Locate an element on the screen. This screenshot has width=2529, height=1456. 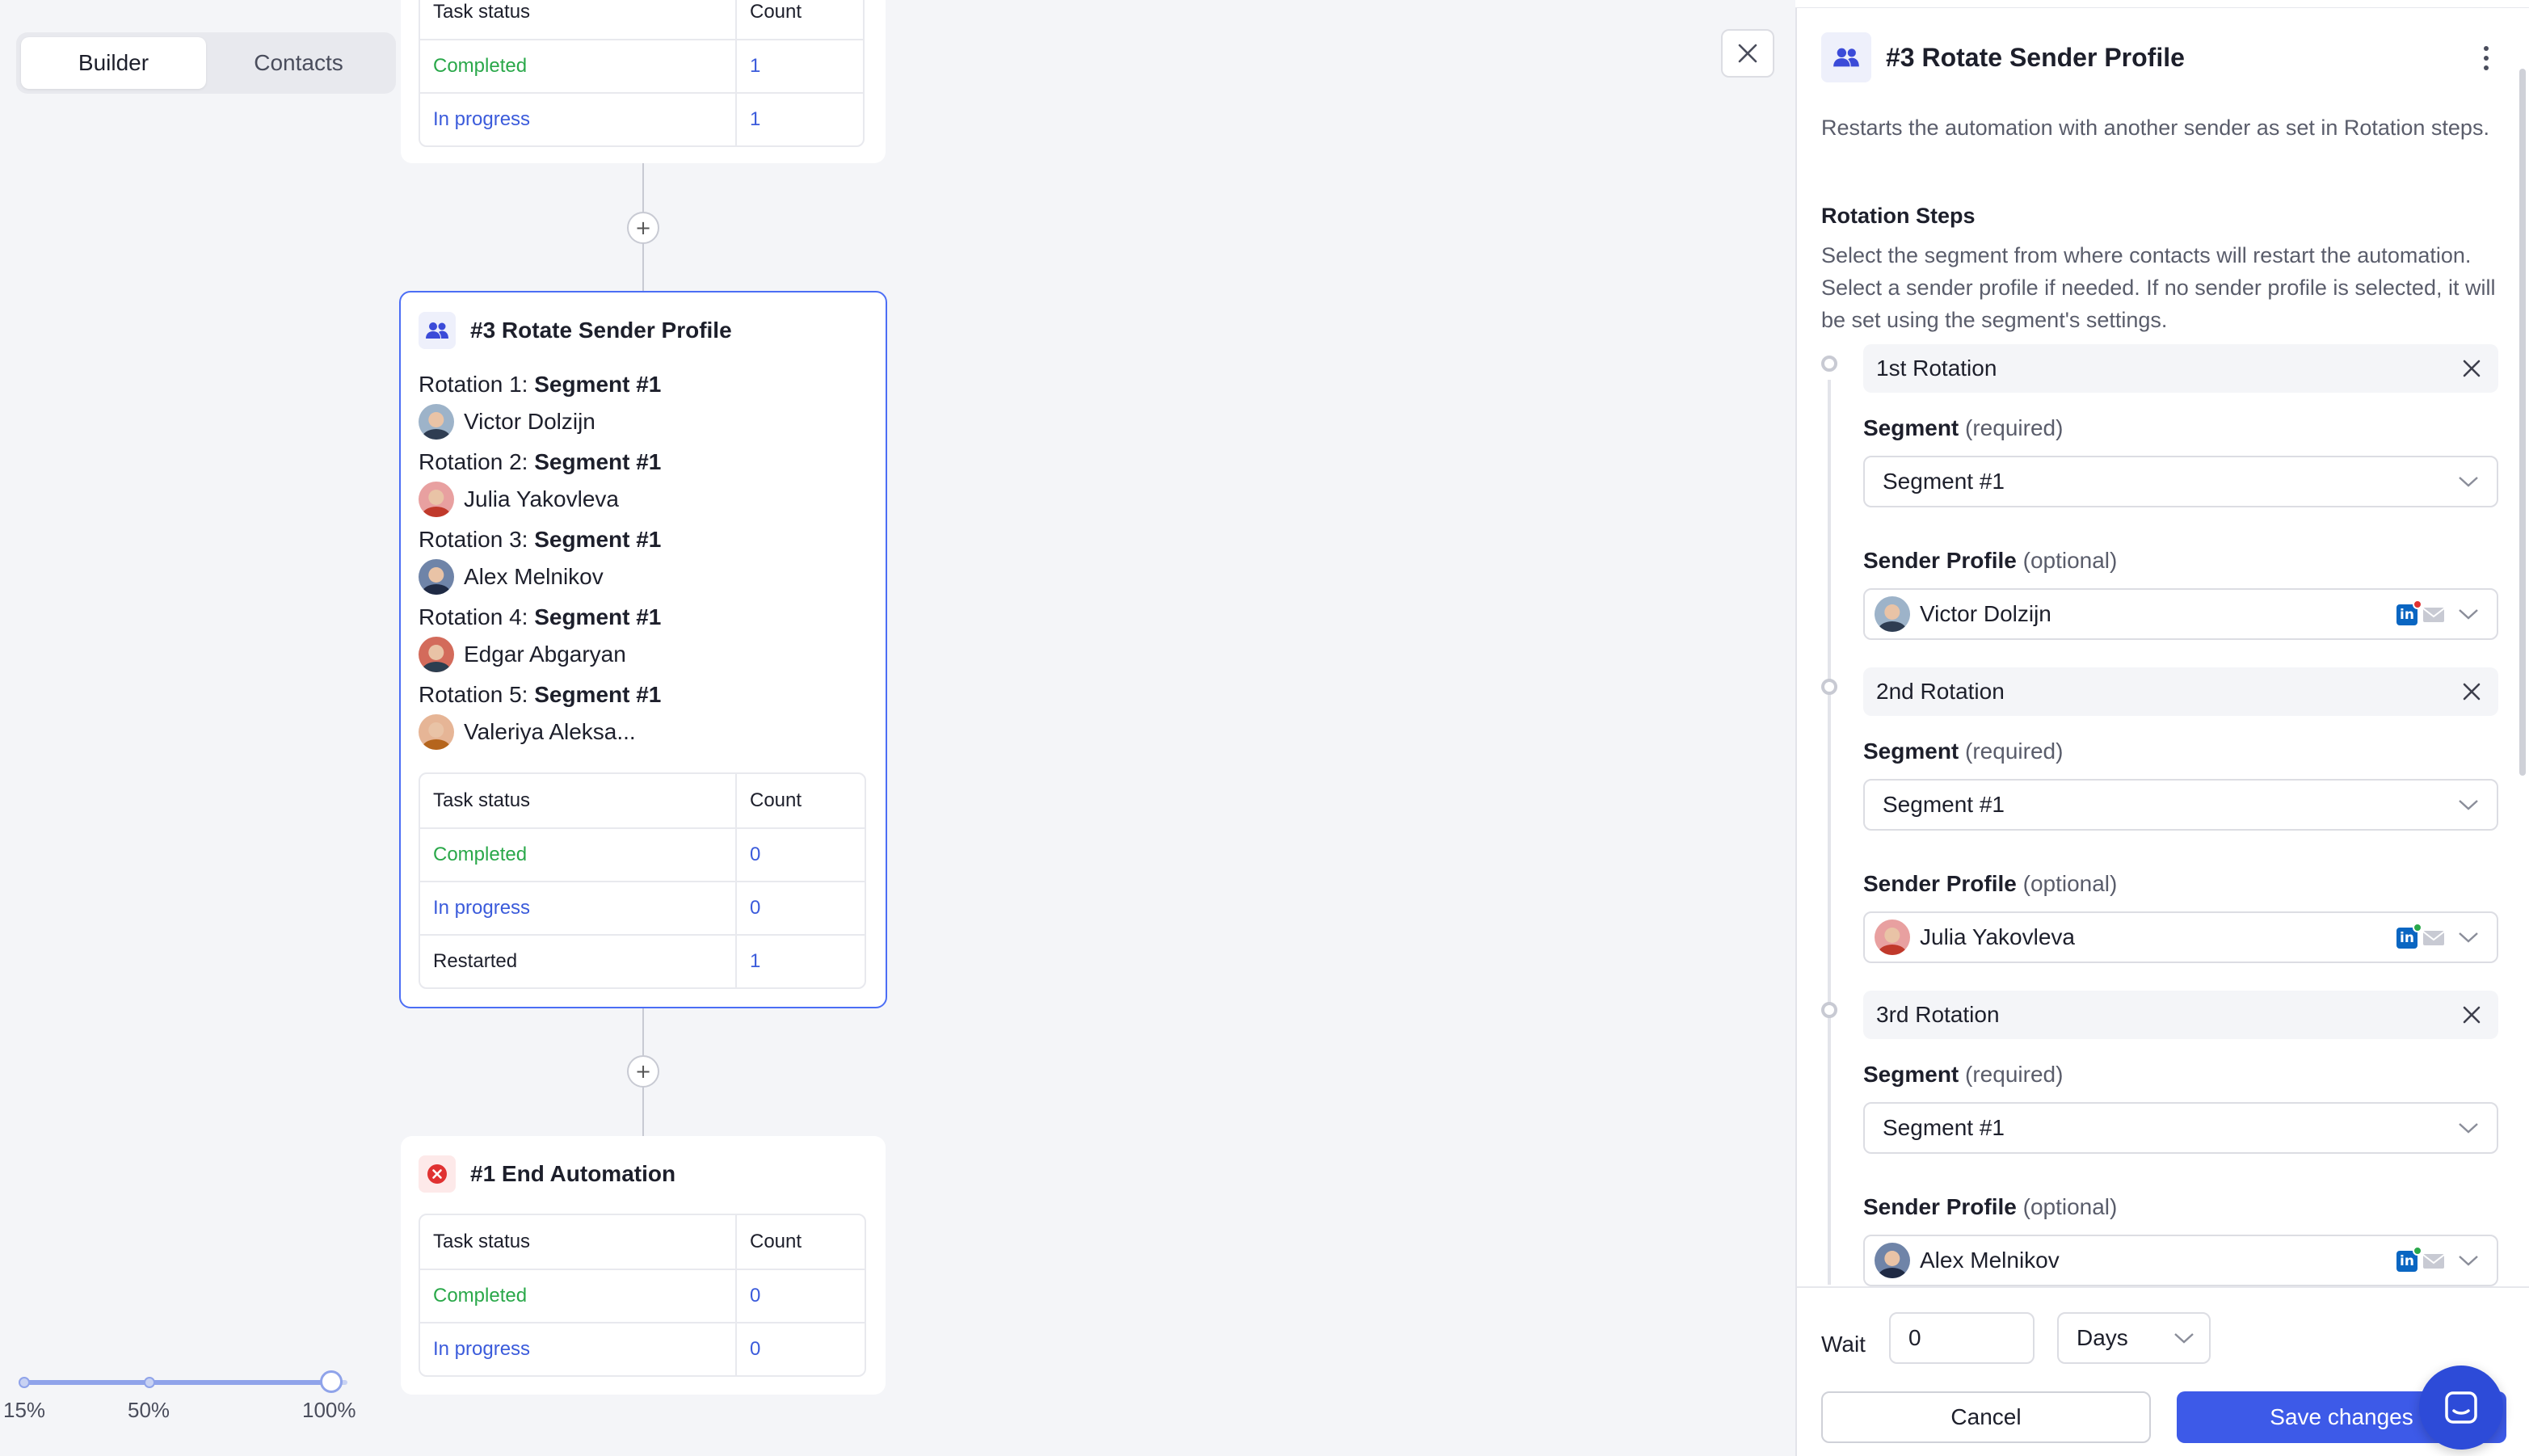
wait-unit-value: Days is located at coordinates (2102, 1337).